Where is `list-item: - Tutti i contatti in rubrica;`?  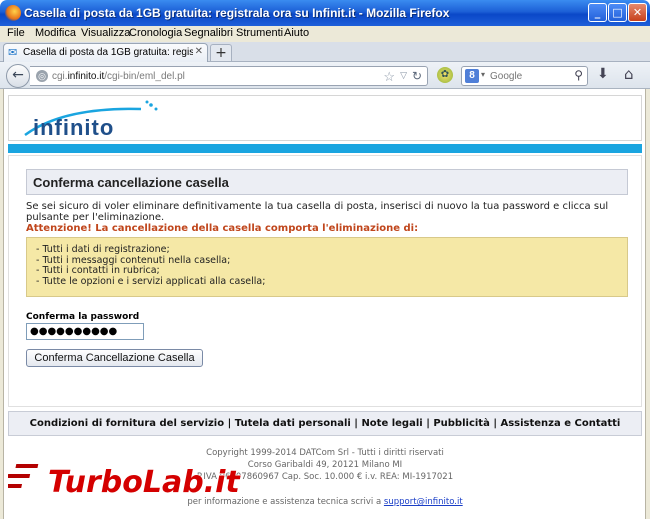
list-item: - Tutti i contatti in rubrica; is located at coordinates (98, 270).